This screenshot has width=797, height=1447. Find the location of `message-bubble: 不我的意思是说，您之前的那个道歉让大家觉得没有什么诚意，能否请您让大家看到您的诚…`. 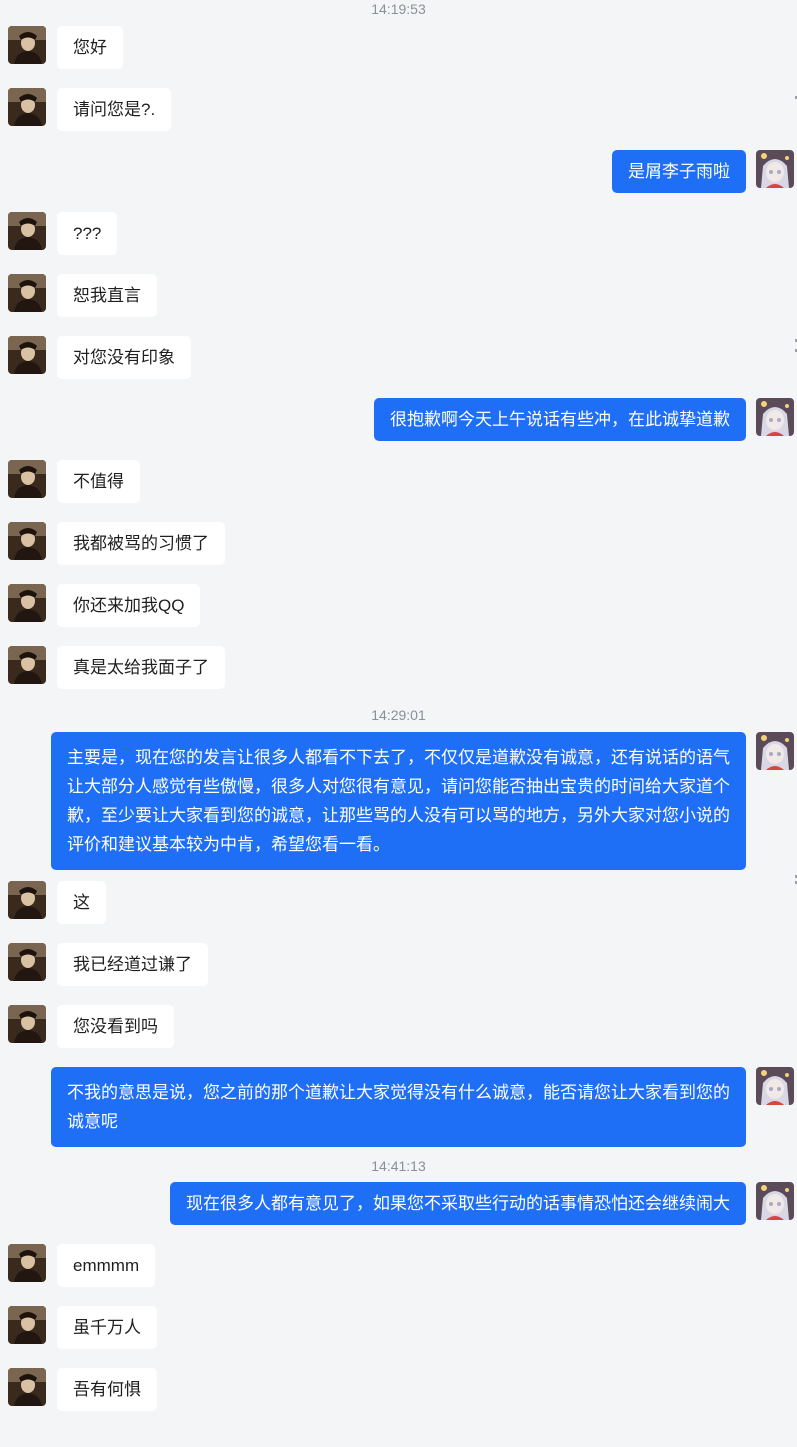

message-bubble: 不我的意思是说，您之前的那个道歉让大家觉得没有什么诚意，能否请您让大家看到您的诚… is located at coordinates (398, 1107).